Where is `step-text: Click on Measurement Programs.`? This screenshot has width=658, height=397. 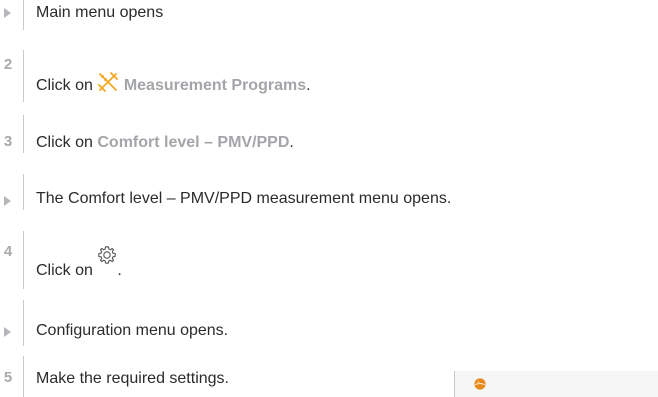
step-text: Click on Measurement Programs. is located at coordinates (173, 83).